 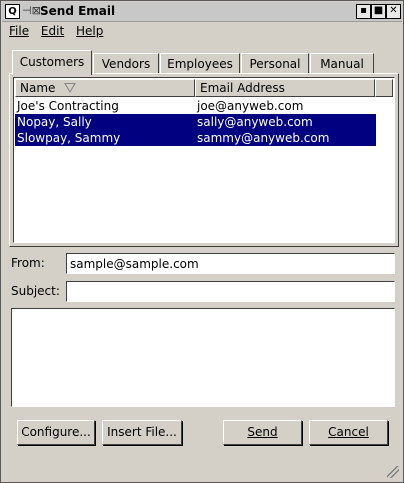 I want to click on menu-file: File, so click(x=19, y=31).